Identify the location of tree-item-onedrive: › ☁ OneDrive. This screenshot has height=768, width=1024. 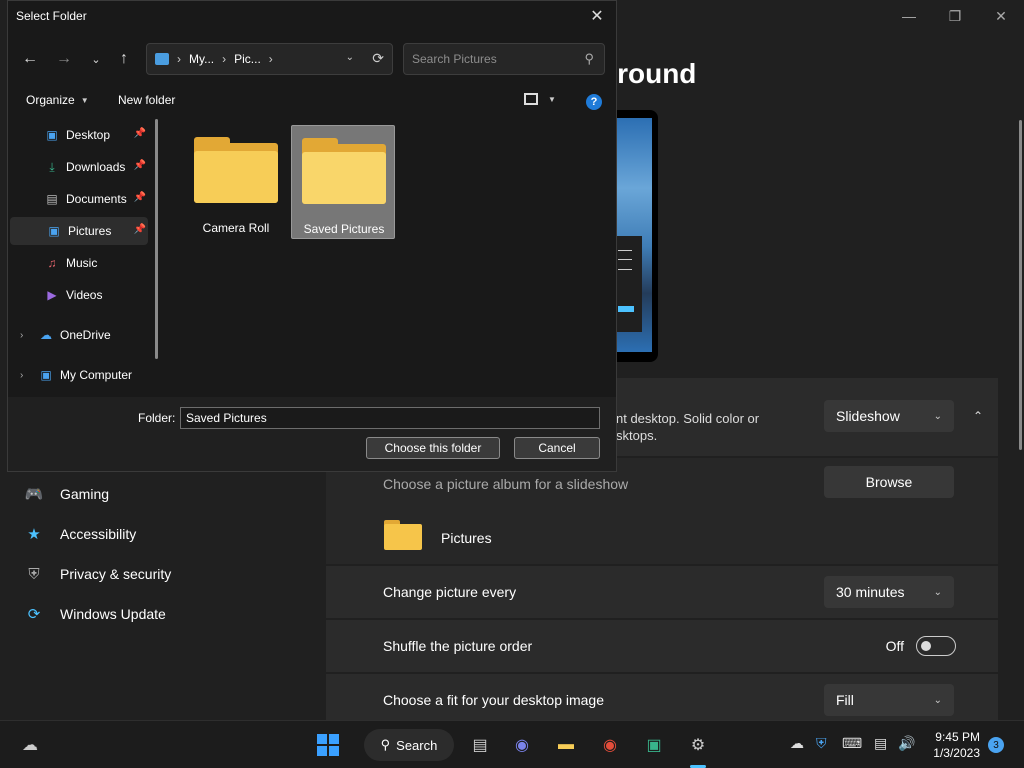
(79, 335).